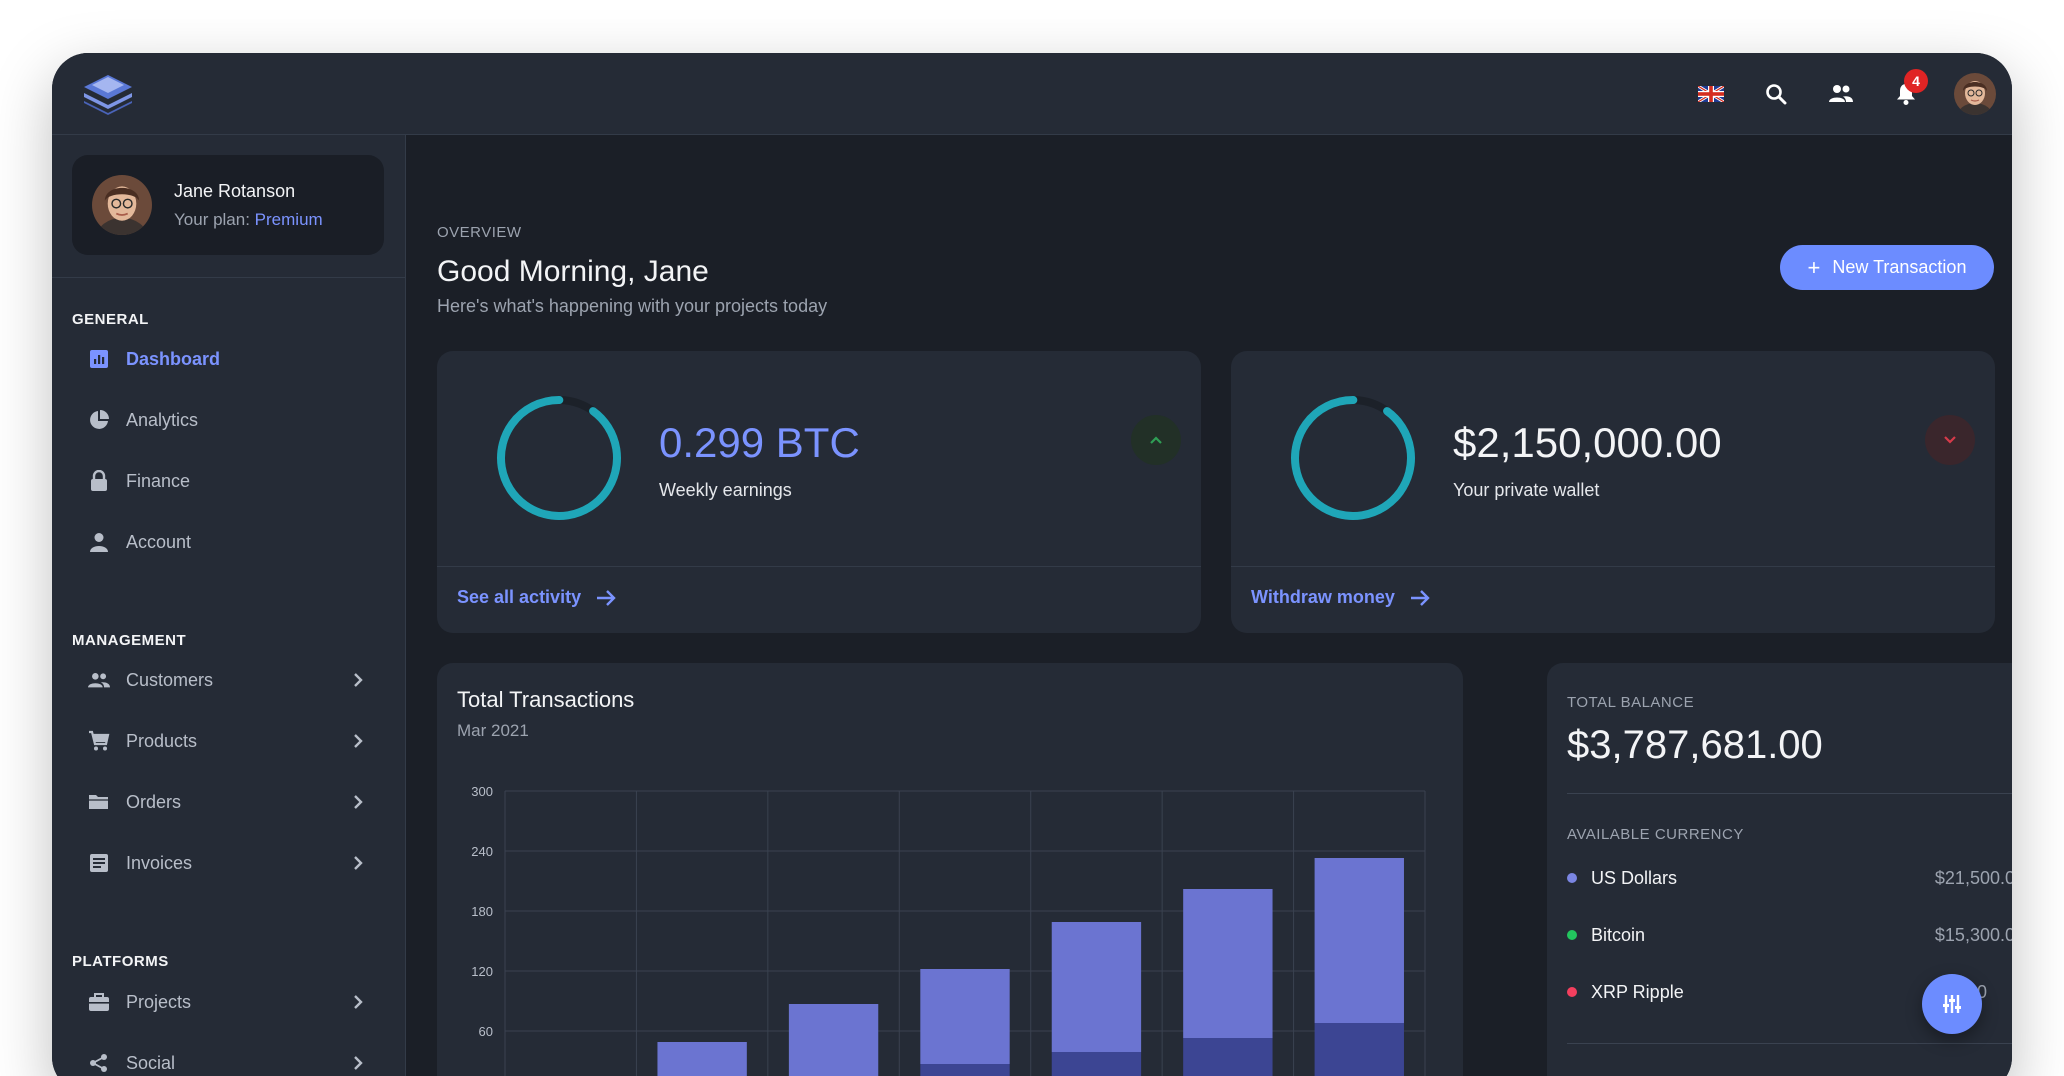  What do you see at coordinates (99, 420) in the screenshot?
I see `pie-chart-icon` at bounding box center [99, 420].